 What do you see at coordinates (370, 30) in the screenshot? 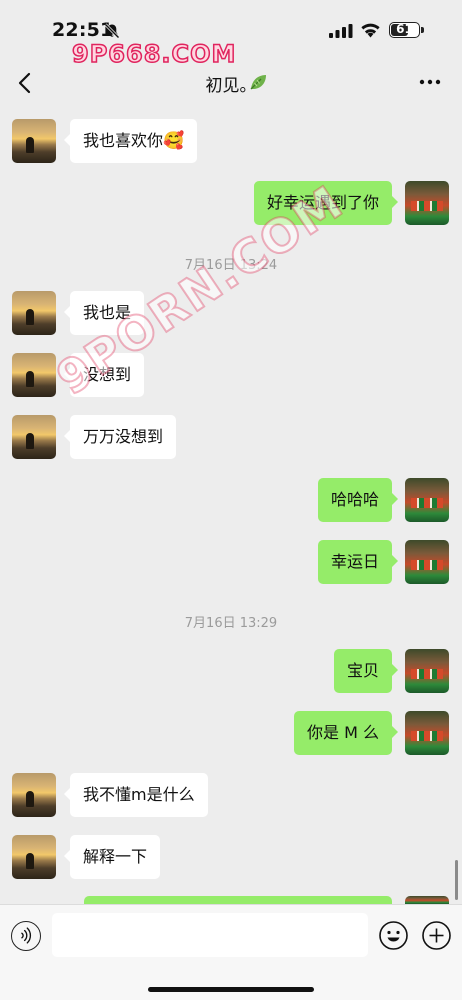
I see `wifi-icon` at bounding box center [370, 30].